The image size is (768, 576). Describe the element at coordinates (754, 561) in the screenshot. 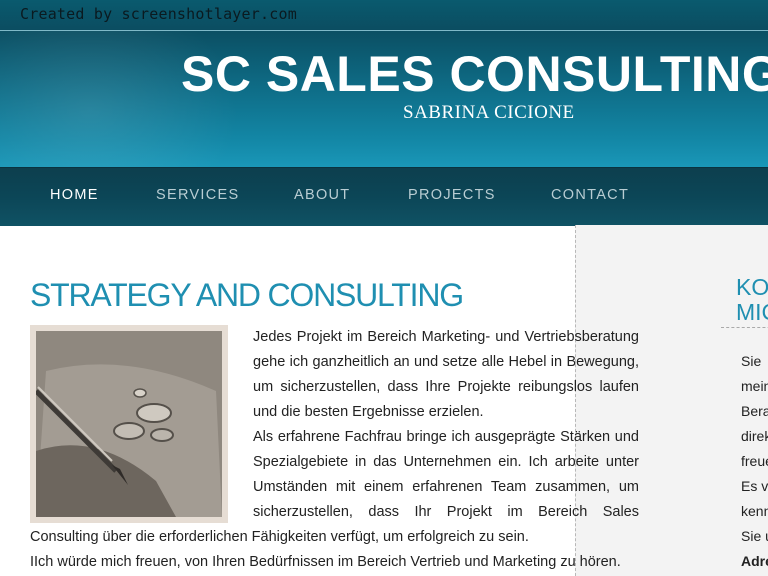

I see `sidebar-address-label: Adre` at that location.